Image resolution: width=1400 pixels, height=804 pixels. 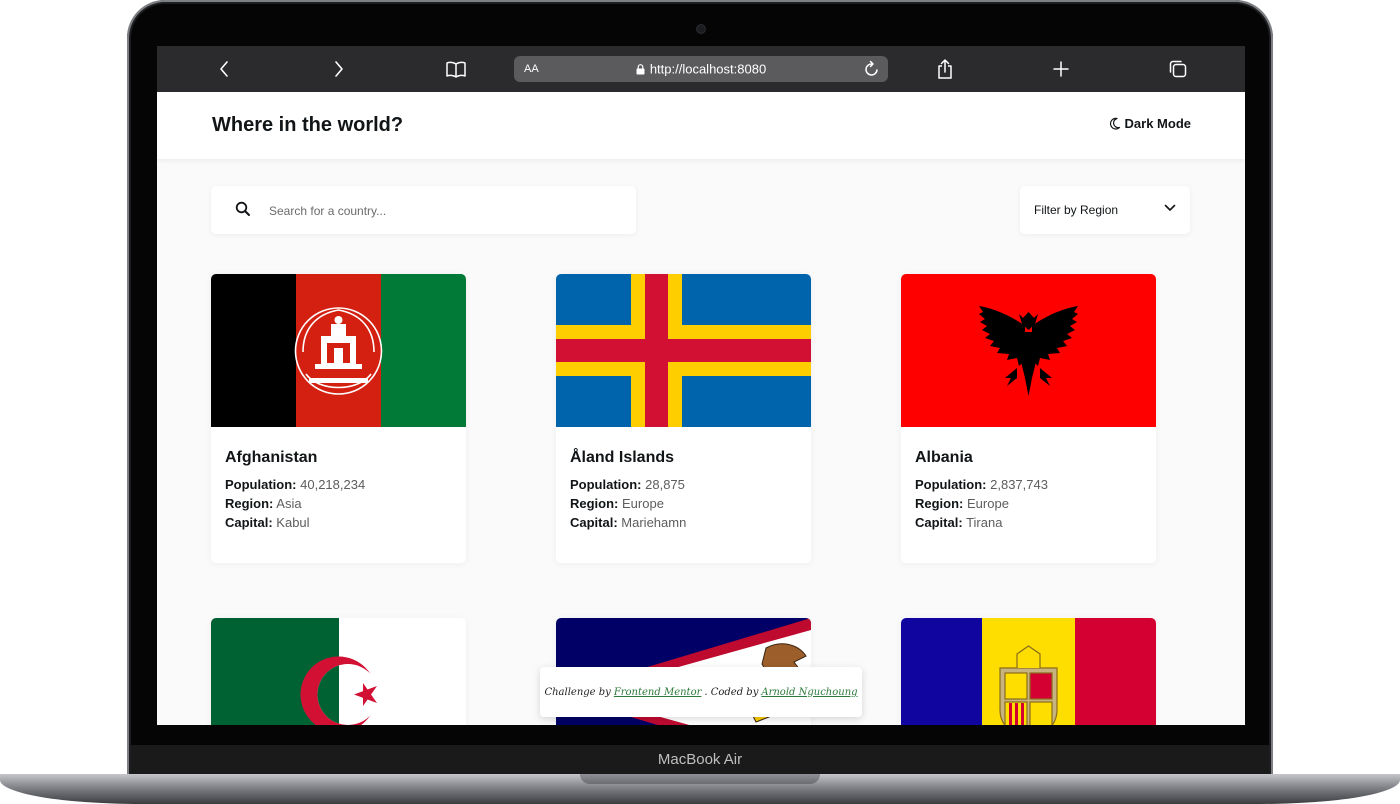 What do you see at coordinates (1170, 207) in the screenshot?
I see `chevron-down-icon` at bounding box center [1170, 207].